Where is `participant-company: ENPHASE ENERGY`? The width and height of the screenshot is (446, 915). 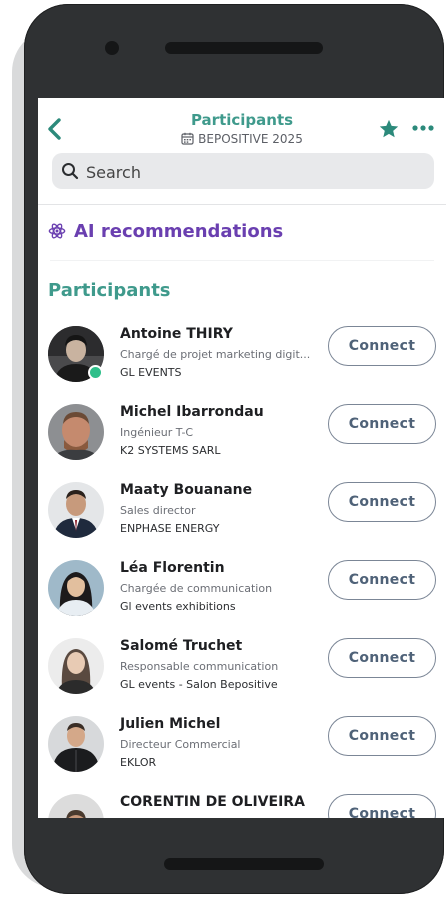 participant-company: ENPHASE ENERGY is located at coordinates (170, 528).